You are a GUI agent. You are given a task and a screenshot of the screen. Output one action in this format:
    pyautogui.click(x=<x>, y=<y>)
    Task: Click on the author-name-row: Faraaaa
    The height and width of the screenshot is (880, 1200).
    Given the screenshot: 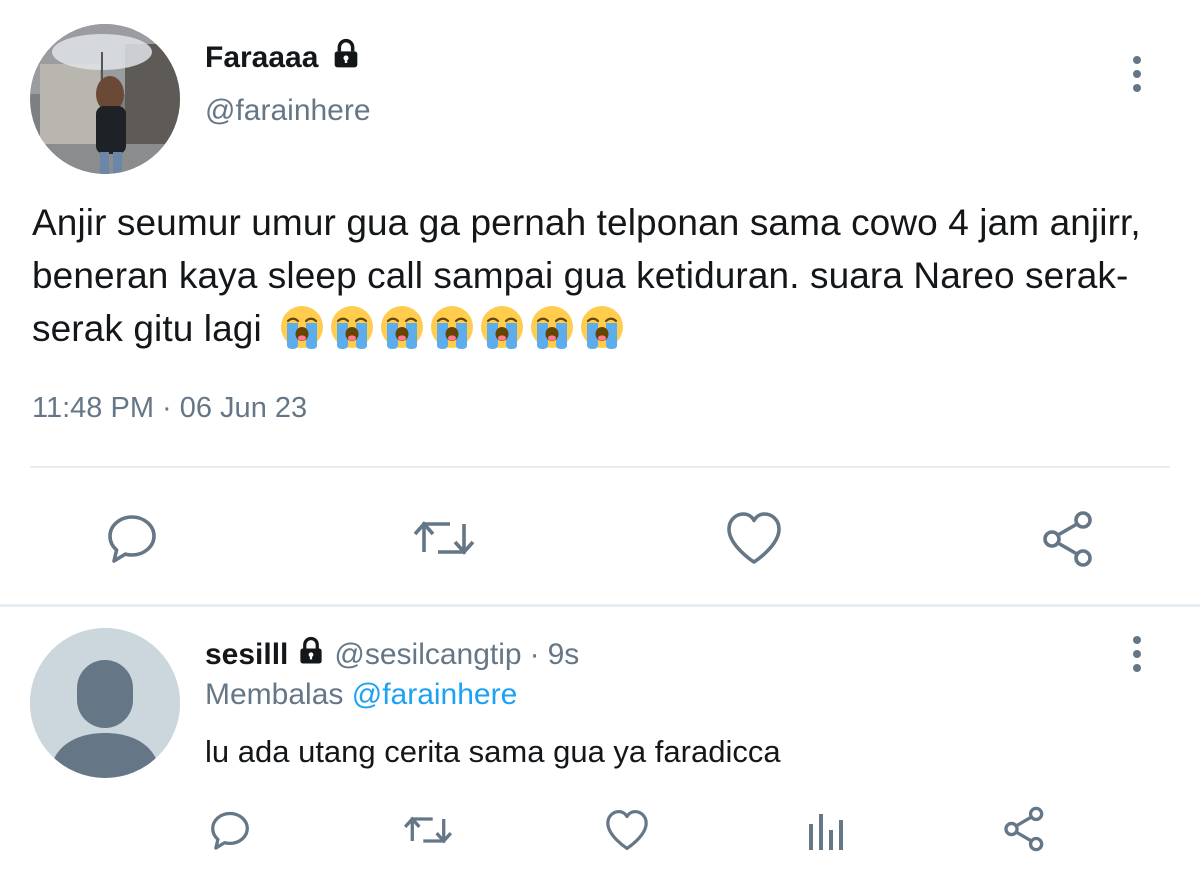 What is the action you would take?
    pyautogui.click(x=283, y=58)
    